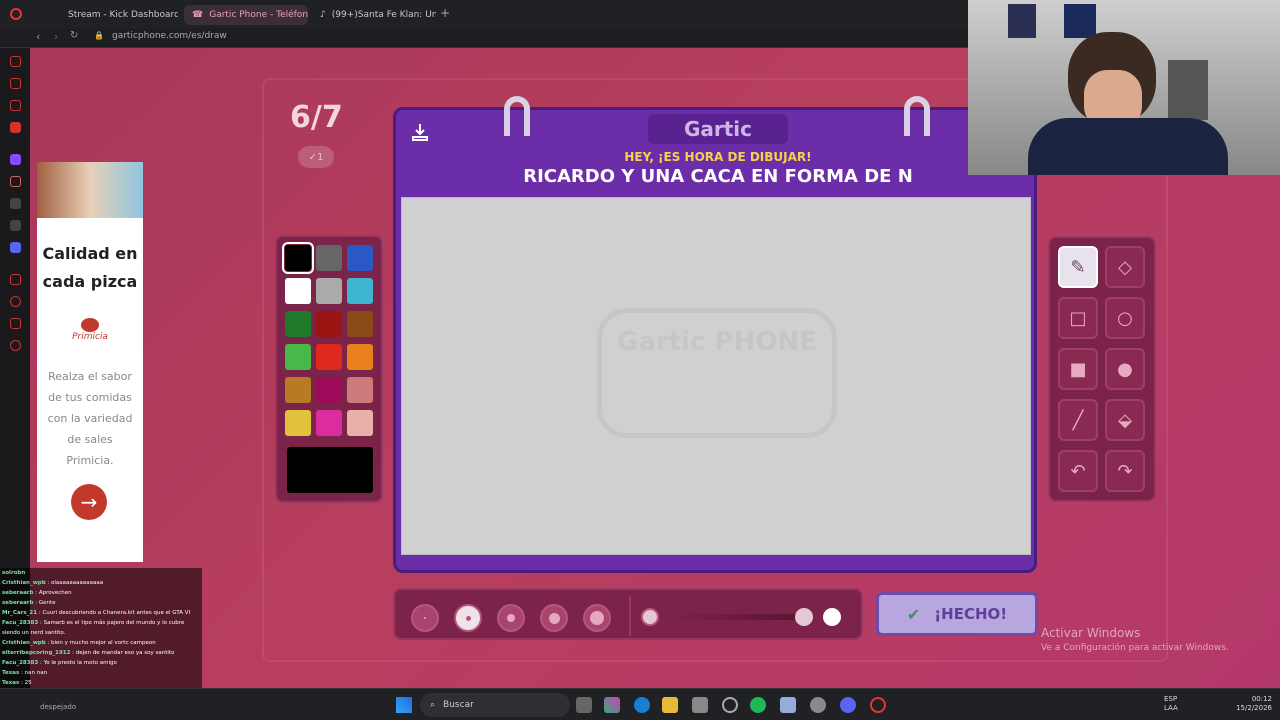 The height and width of the screenshot is (720, 1280). Describe the element at coordinates (20, 623) in the screenshot. I see `chat-username: Facu_28383` at that location.